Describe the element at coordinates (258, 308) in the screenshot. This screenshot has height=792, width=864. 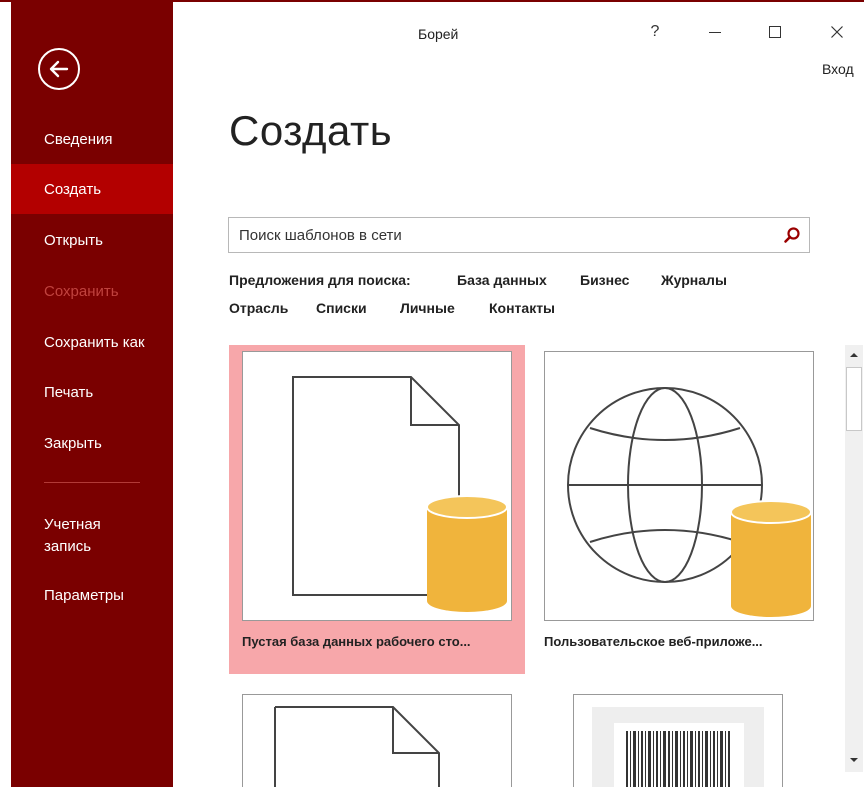
I see `suggestion-industry: Отрасль` at that location.